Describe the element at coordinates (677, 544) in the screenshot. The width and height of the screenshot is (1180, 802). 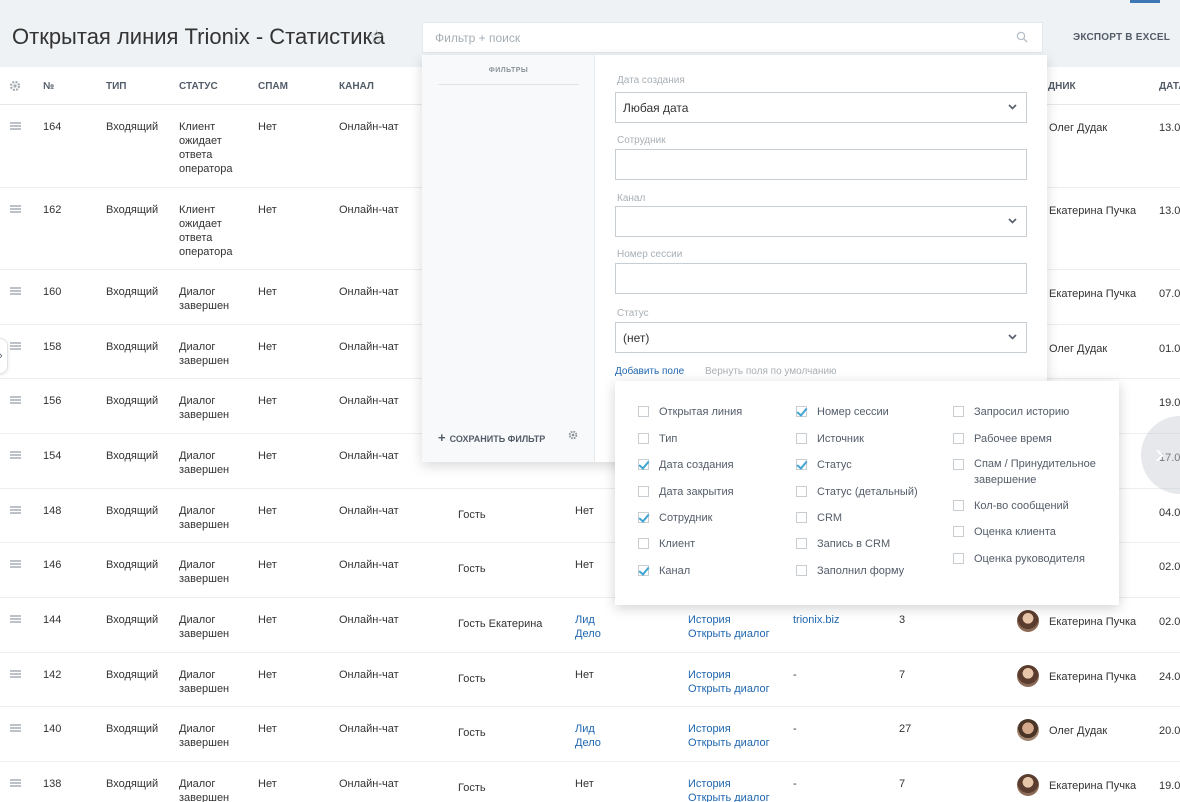
I see `field-checkbox-label: Клиент` at that location.